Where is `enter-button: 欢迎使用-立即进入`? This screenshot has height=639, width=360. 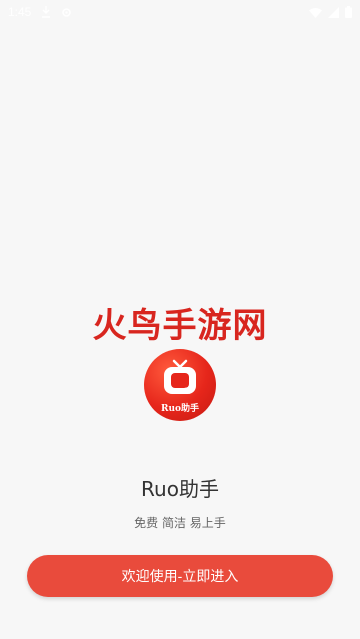
enter-button: 欢迎使用-立即进入 is located at coordinates (180, 576).